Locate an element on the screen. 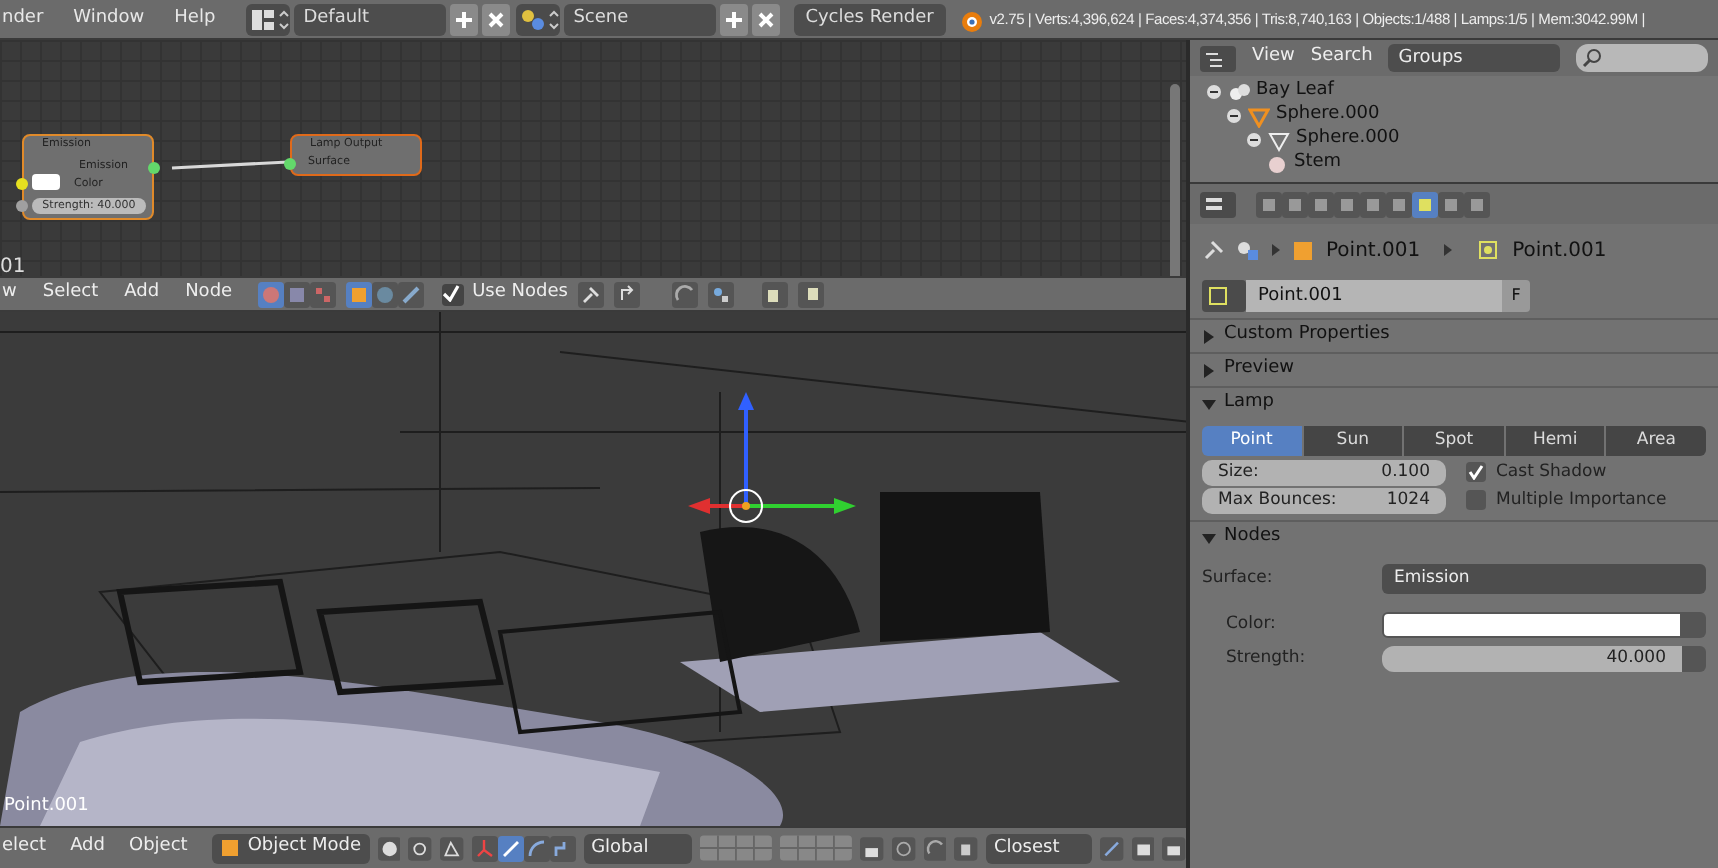 The width and height of the screenshot is (1718, 868). menu-item: elect is located at coordinates (24, 848).